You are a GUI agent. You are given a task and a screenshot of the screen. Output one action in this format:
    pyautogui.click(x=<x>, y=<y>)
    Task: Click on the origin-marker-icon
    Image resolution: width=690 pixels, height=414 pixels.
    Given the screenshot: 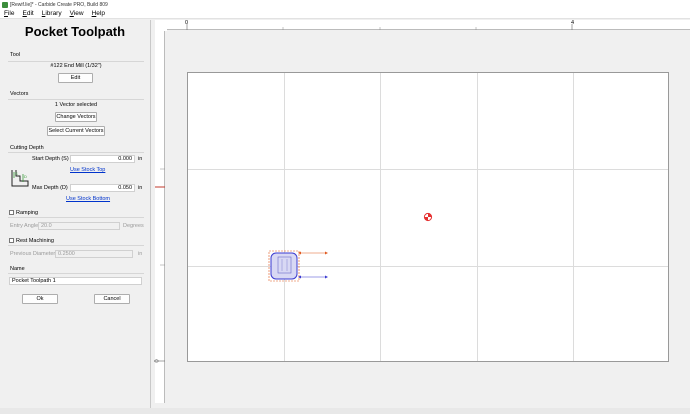 What is the action you would take?
    pyautogui.click(x=428, y=217)
    